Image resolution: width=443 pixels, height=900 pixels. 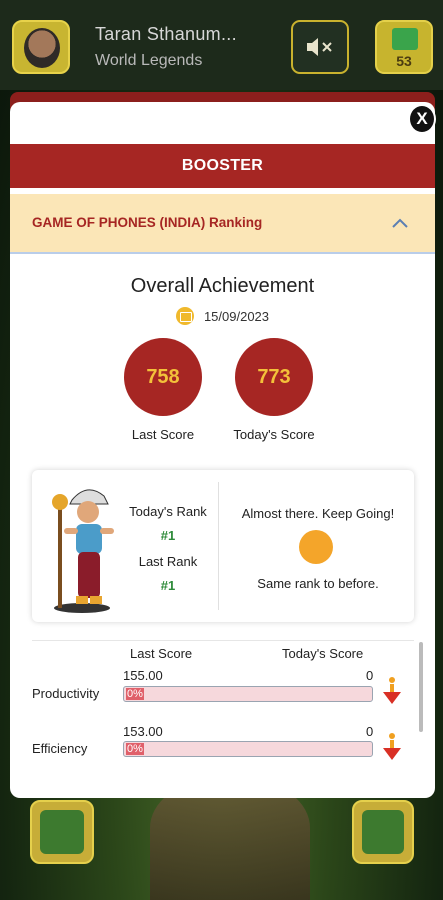 I want to click on coin-count: 53, so click(x=404, y=61).